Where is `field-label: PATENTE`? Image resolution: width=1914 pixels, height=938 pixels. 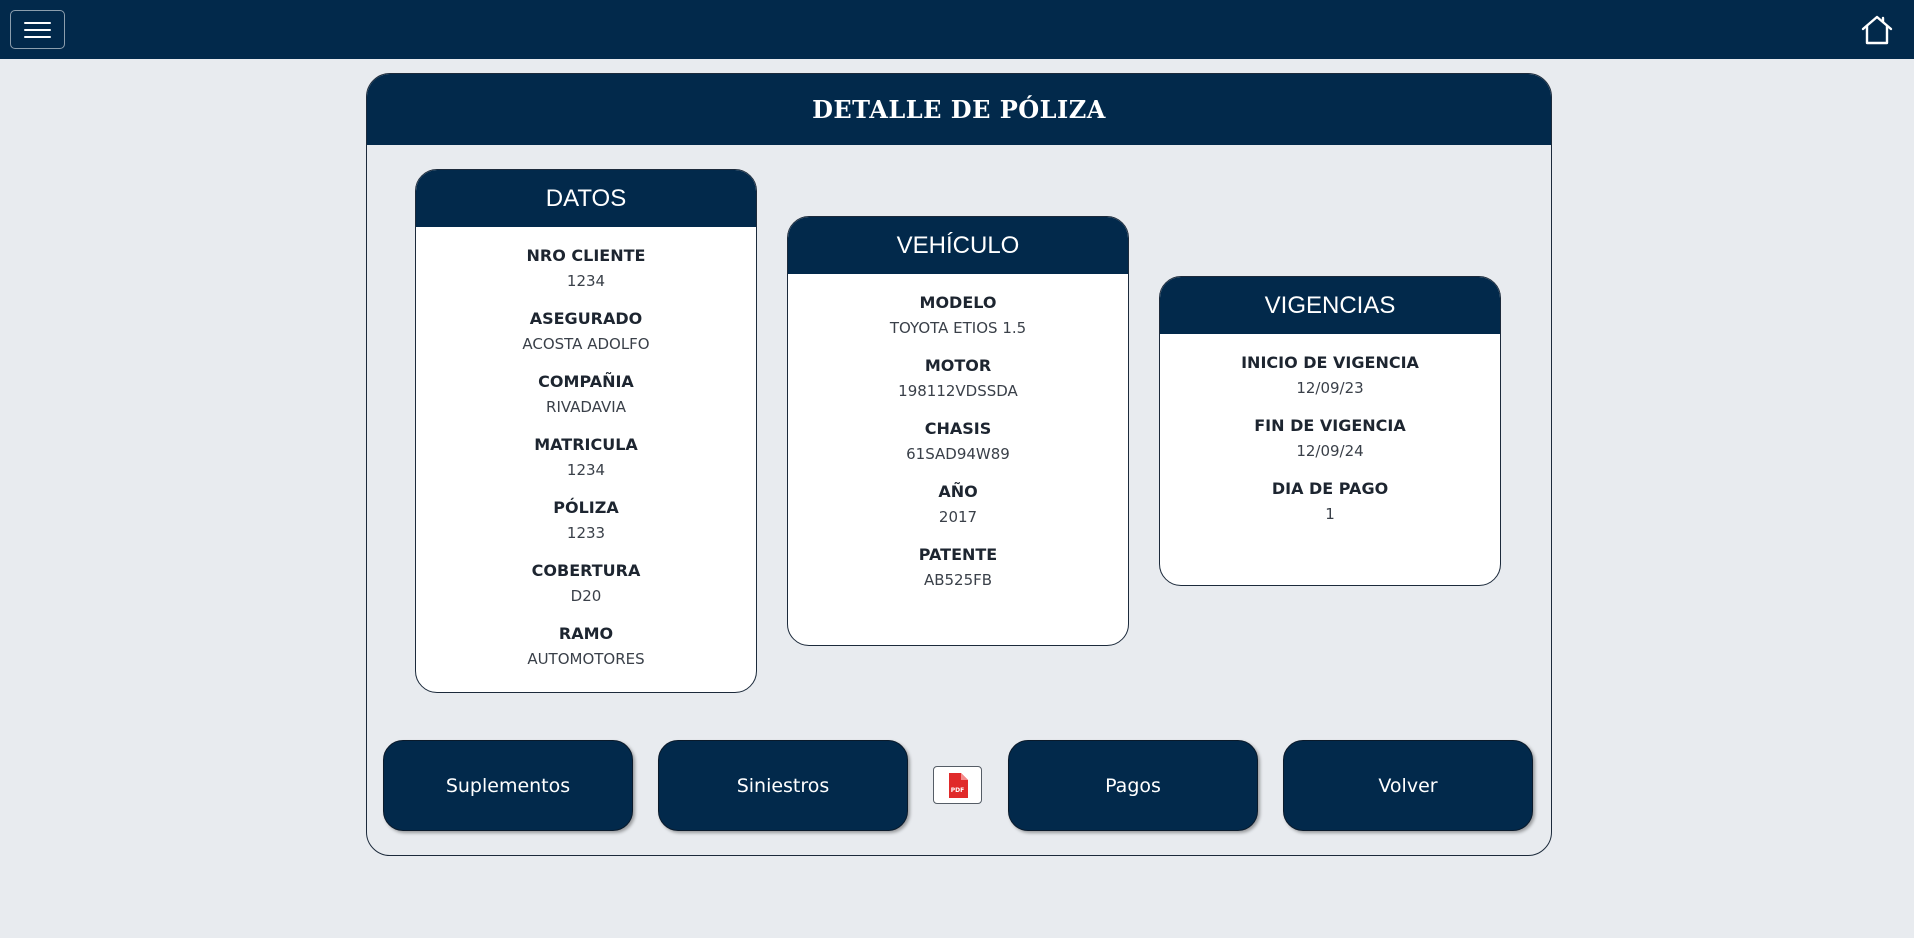
field-label: PATENTE is located at coordinates (958, 554).